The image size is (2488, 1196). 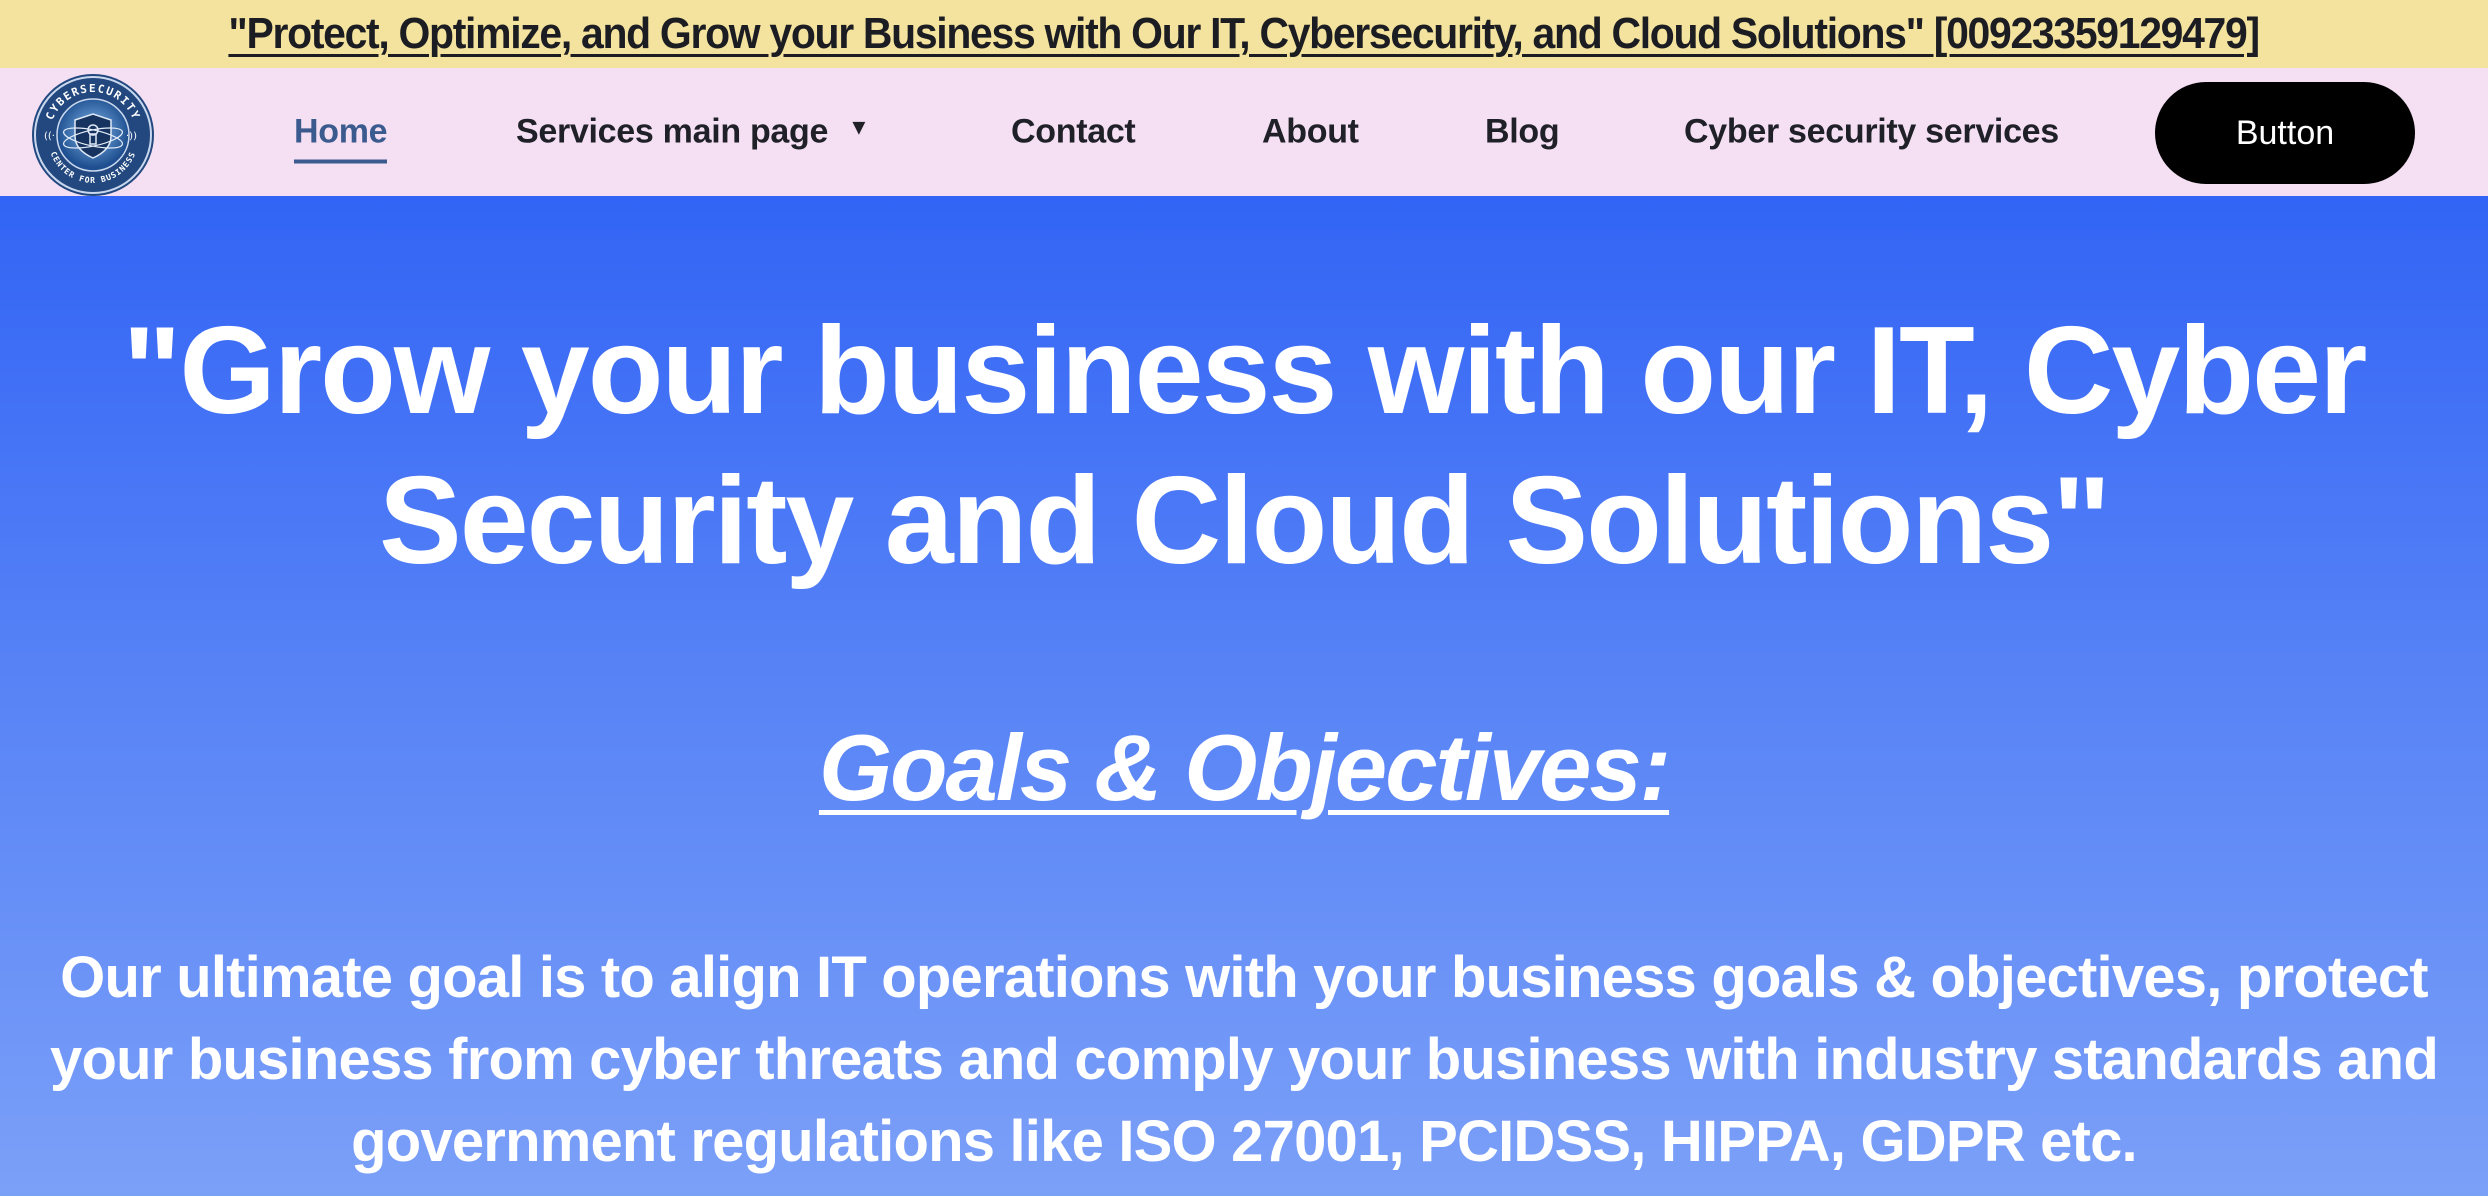 What do you see at coordinates (859, 127) in the screenshot?
I see `caret-down-icon: ▼` at bounding box center [859, 127].